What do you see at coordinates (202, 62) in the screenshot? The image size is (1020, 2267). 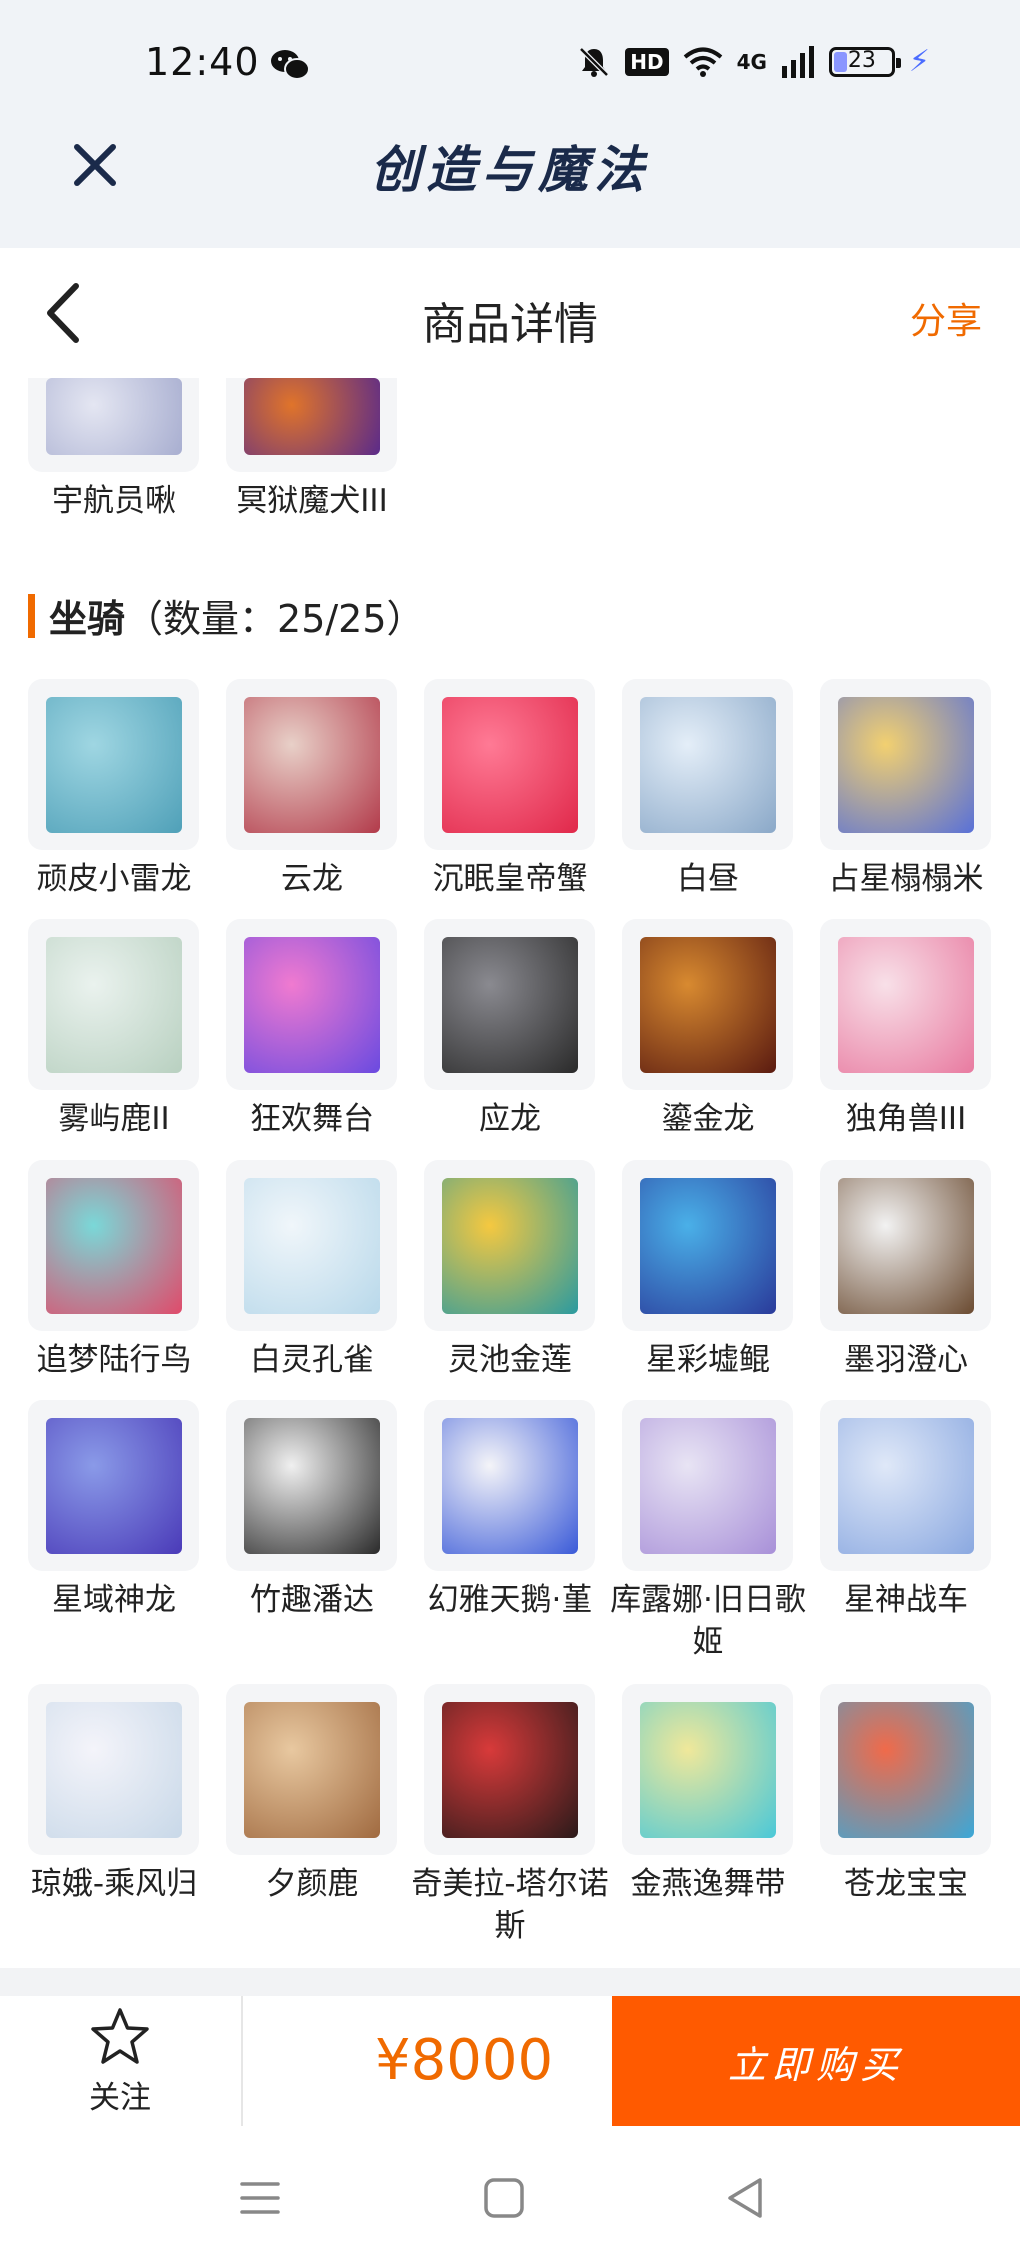 I see `status-time: 12:40` at bounding box center [202, 62].